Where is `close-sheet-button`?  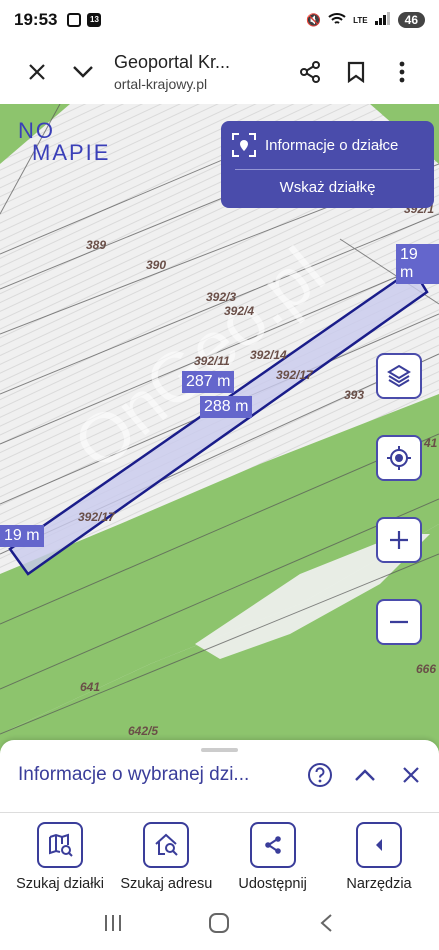
close-sheet-button is located at coordinates (411, 775).